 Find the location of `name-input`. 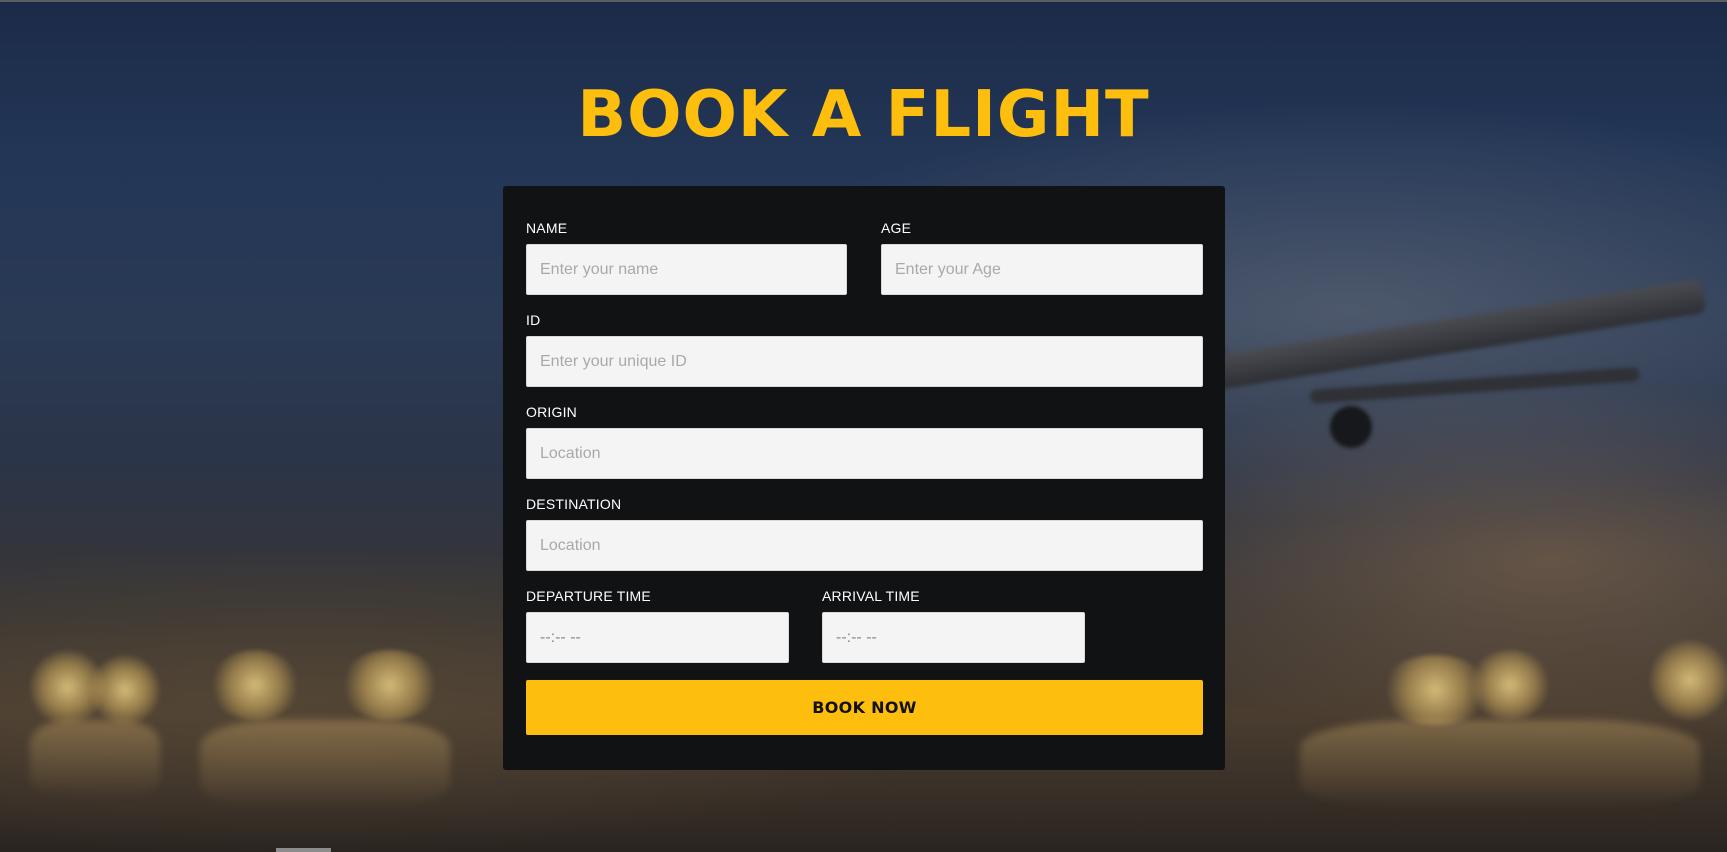

name-input is located at coordinates (686, 269).